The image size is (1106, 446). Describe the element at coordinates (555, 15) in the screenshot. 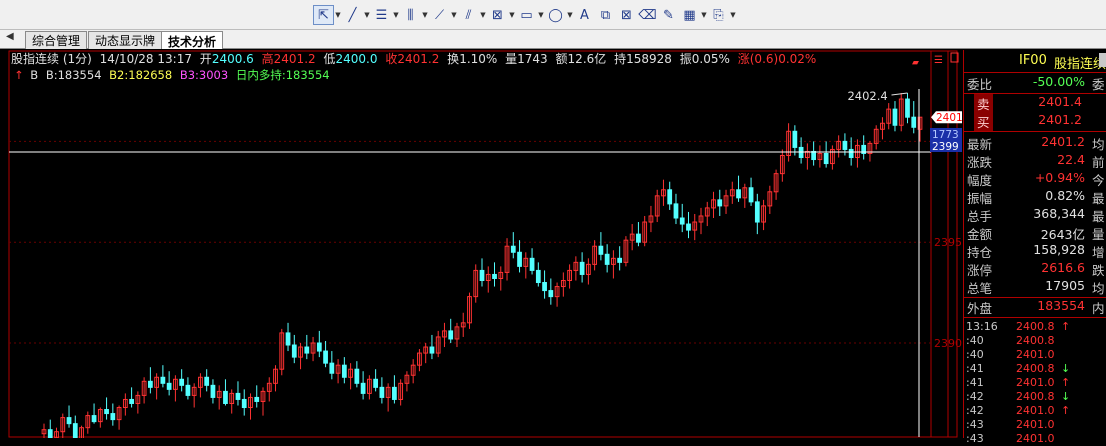

I see `ellipse-icon: ◯` at that location.